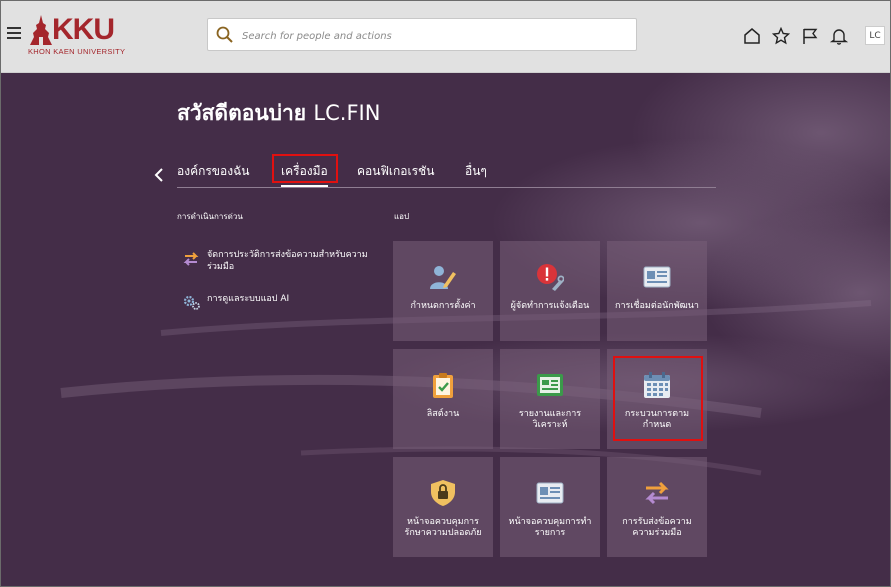  I want to click on app-tile-worklist: ลิสต์งาน, so click(443, 399).